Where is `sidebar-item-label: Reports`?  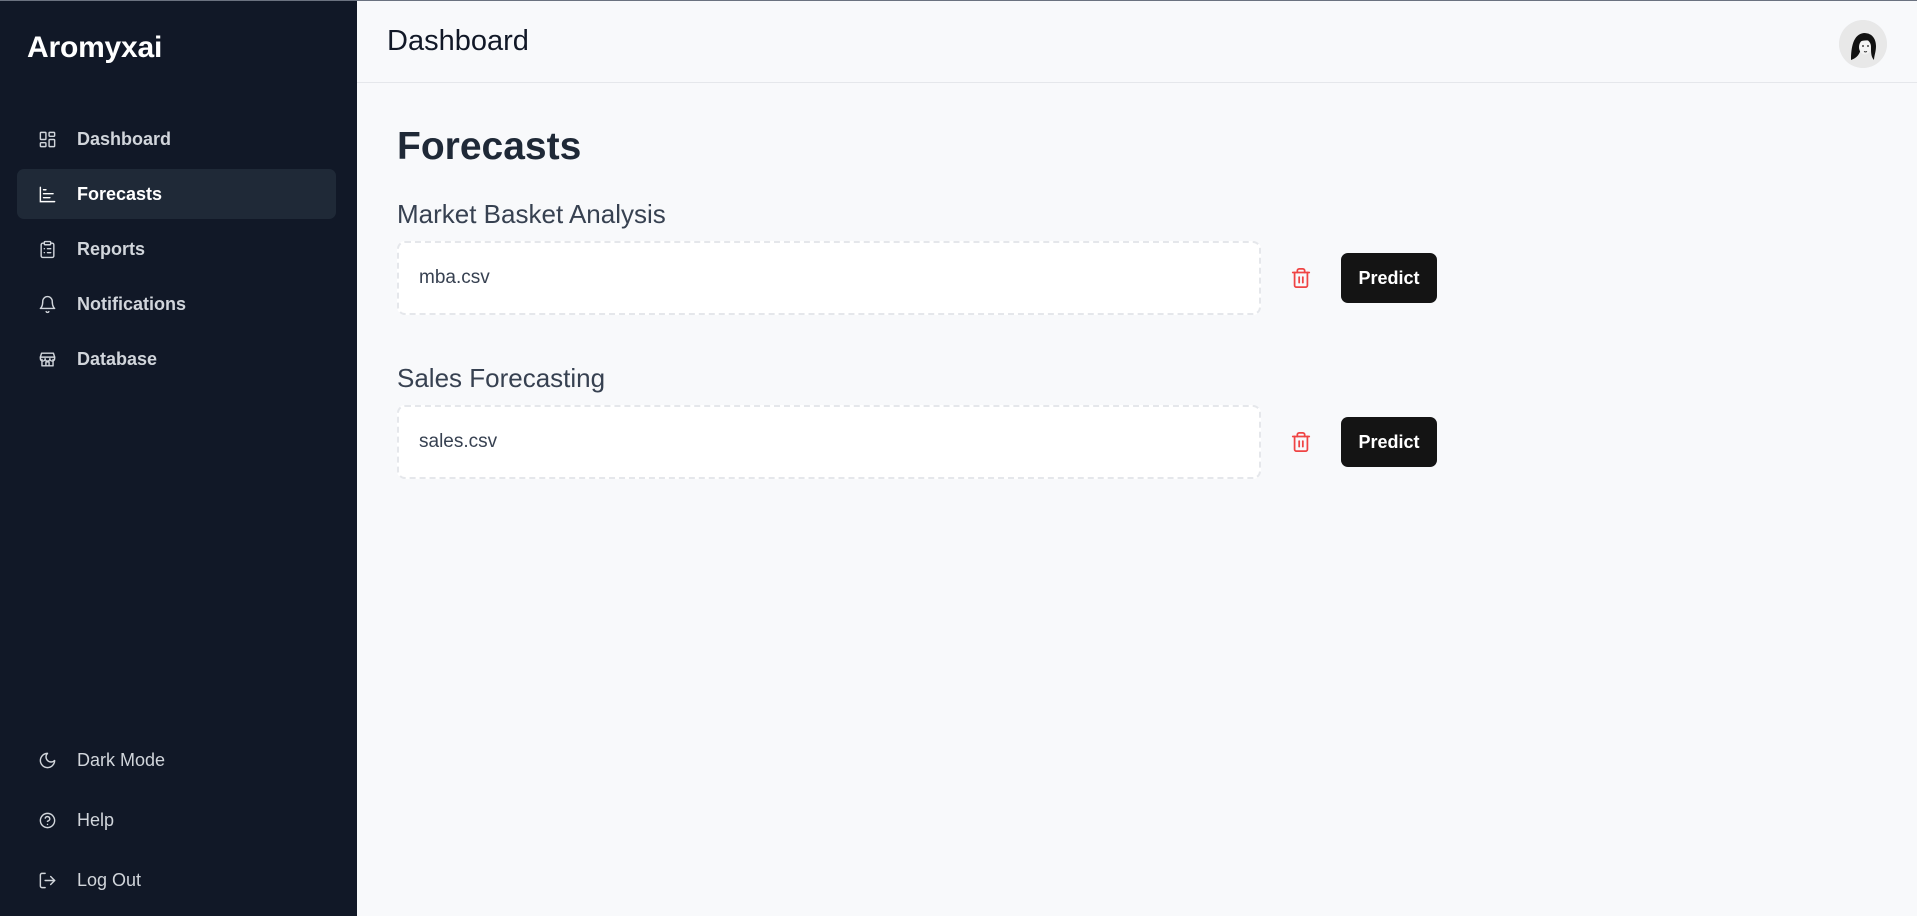 sidebar-item-label: Reports is located at coordinates (111, 248).